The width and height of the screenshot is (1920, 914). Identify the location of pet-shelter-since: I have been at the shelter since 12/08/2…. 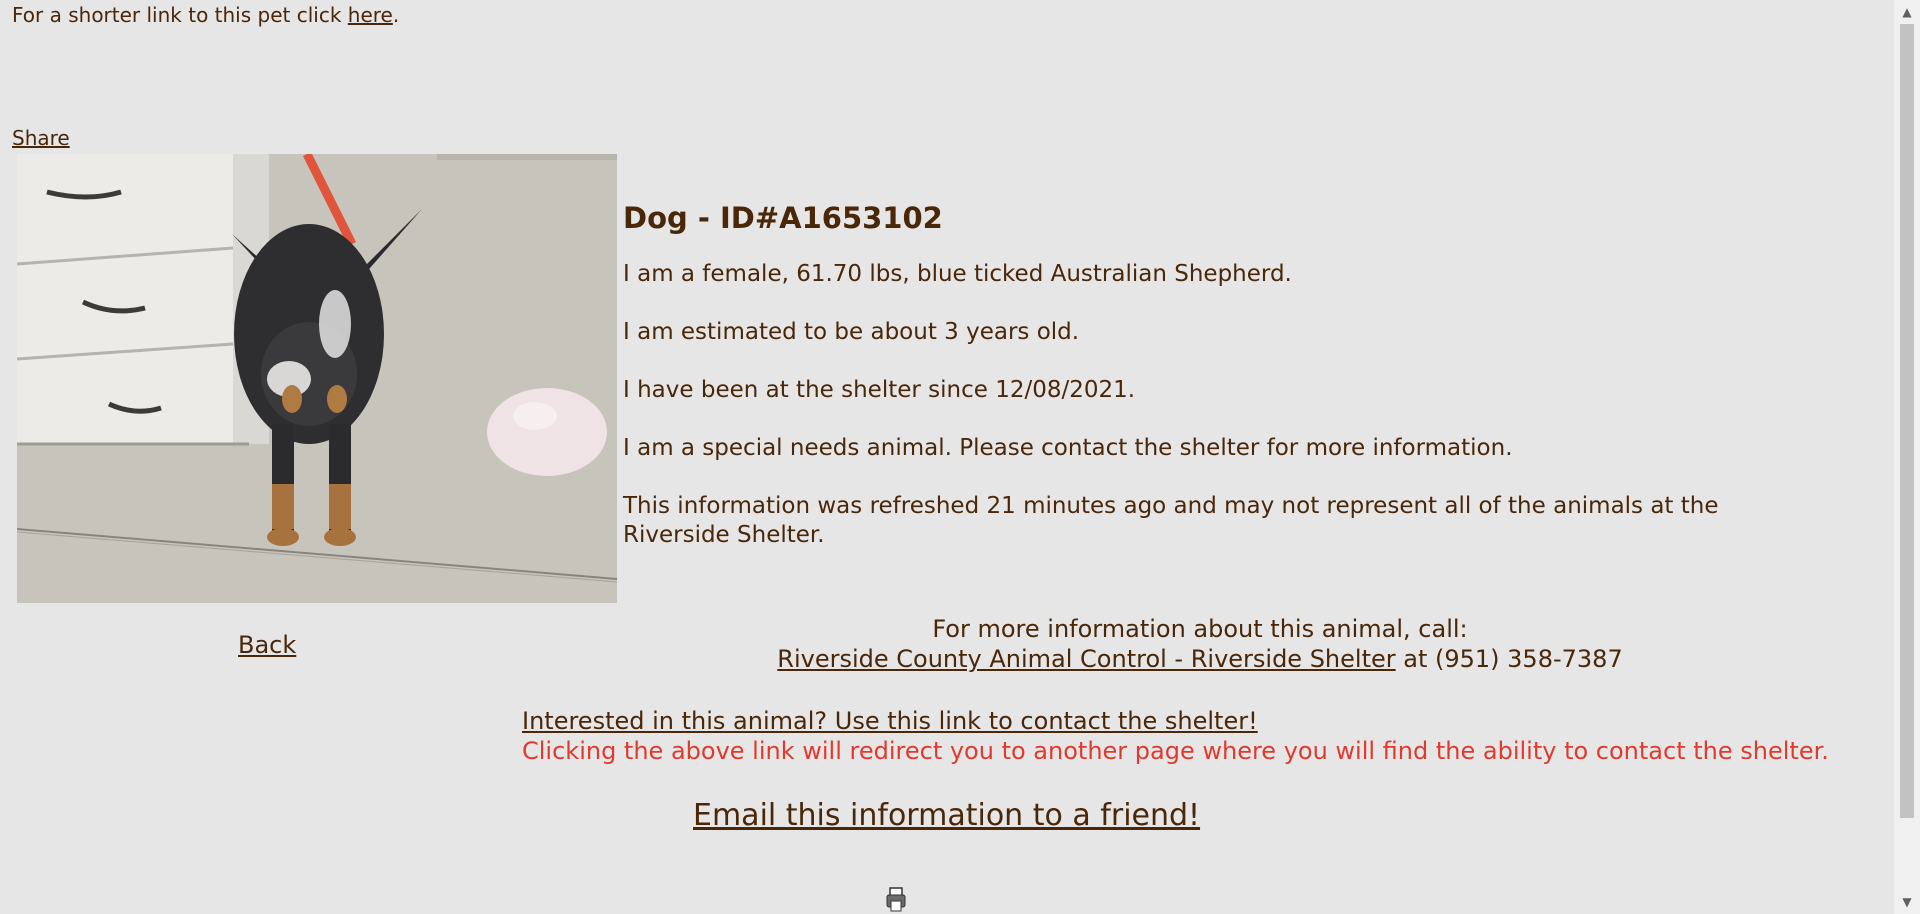
(879, 390).